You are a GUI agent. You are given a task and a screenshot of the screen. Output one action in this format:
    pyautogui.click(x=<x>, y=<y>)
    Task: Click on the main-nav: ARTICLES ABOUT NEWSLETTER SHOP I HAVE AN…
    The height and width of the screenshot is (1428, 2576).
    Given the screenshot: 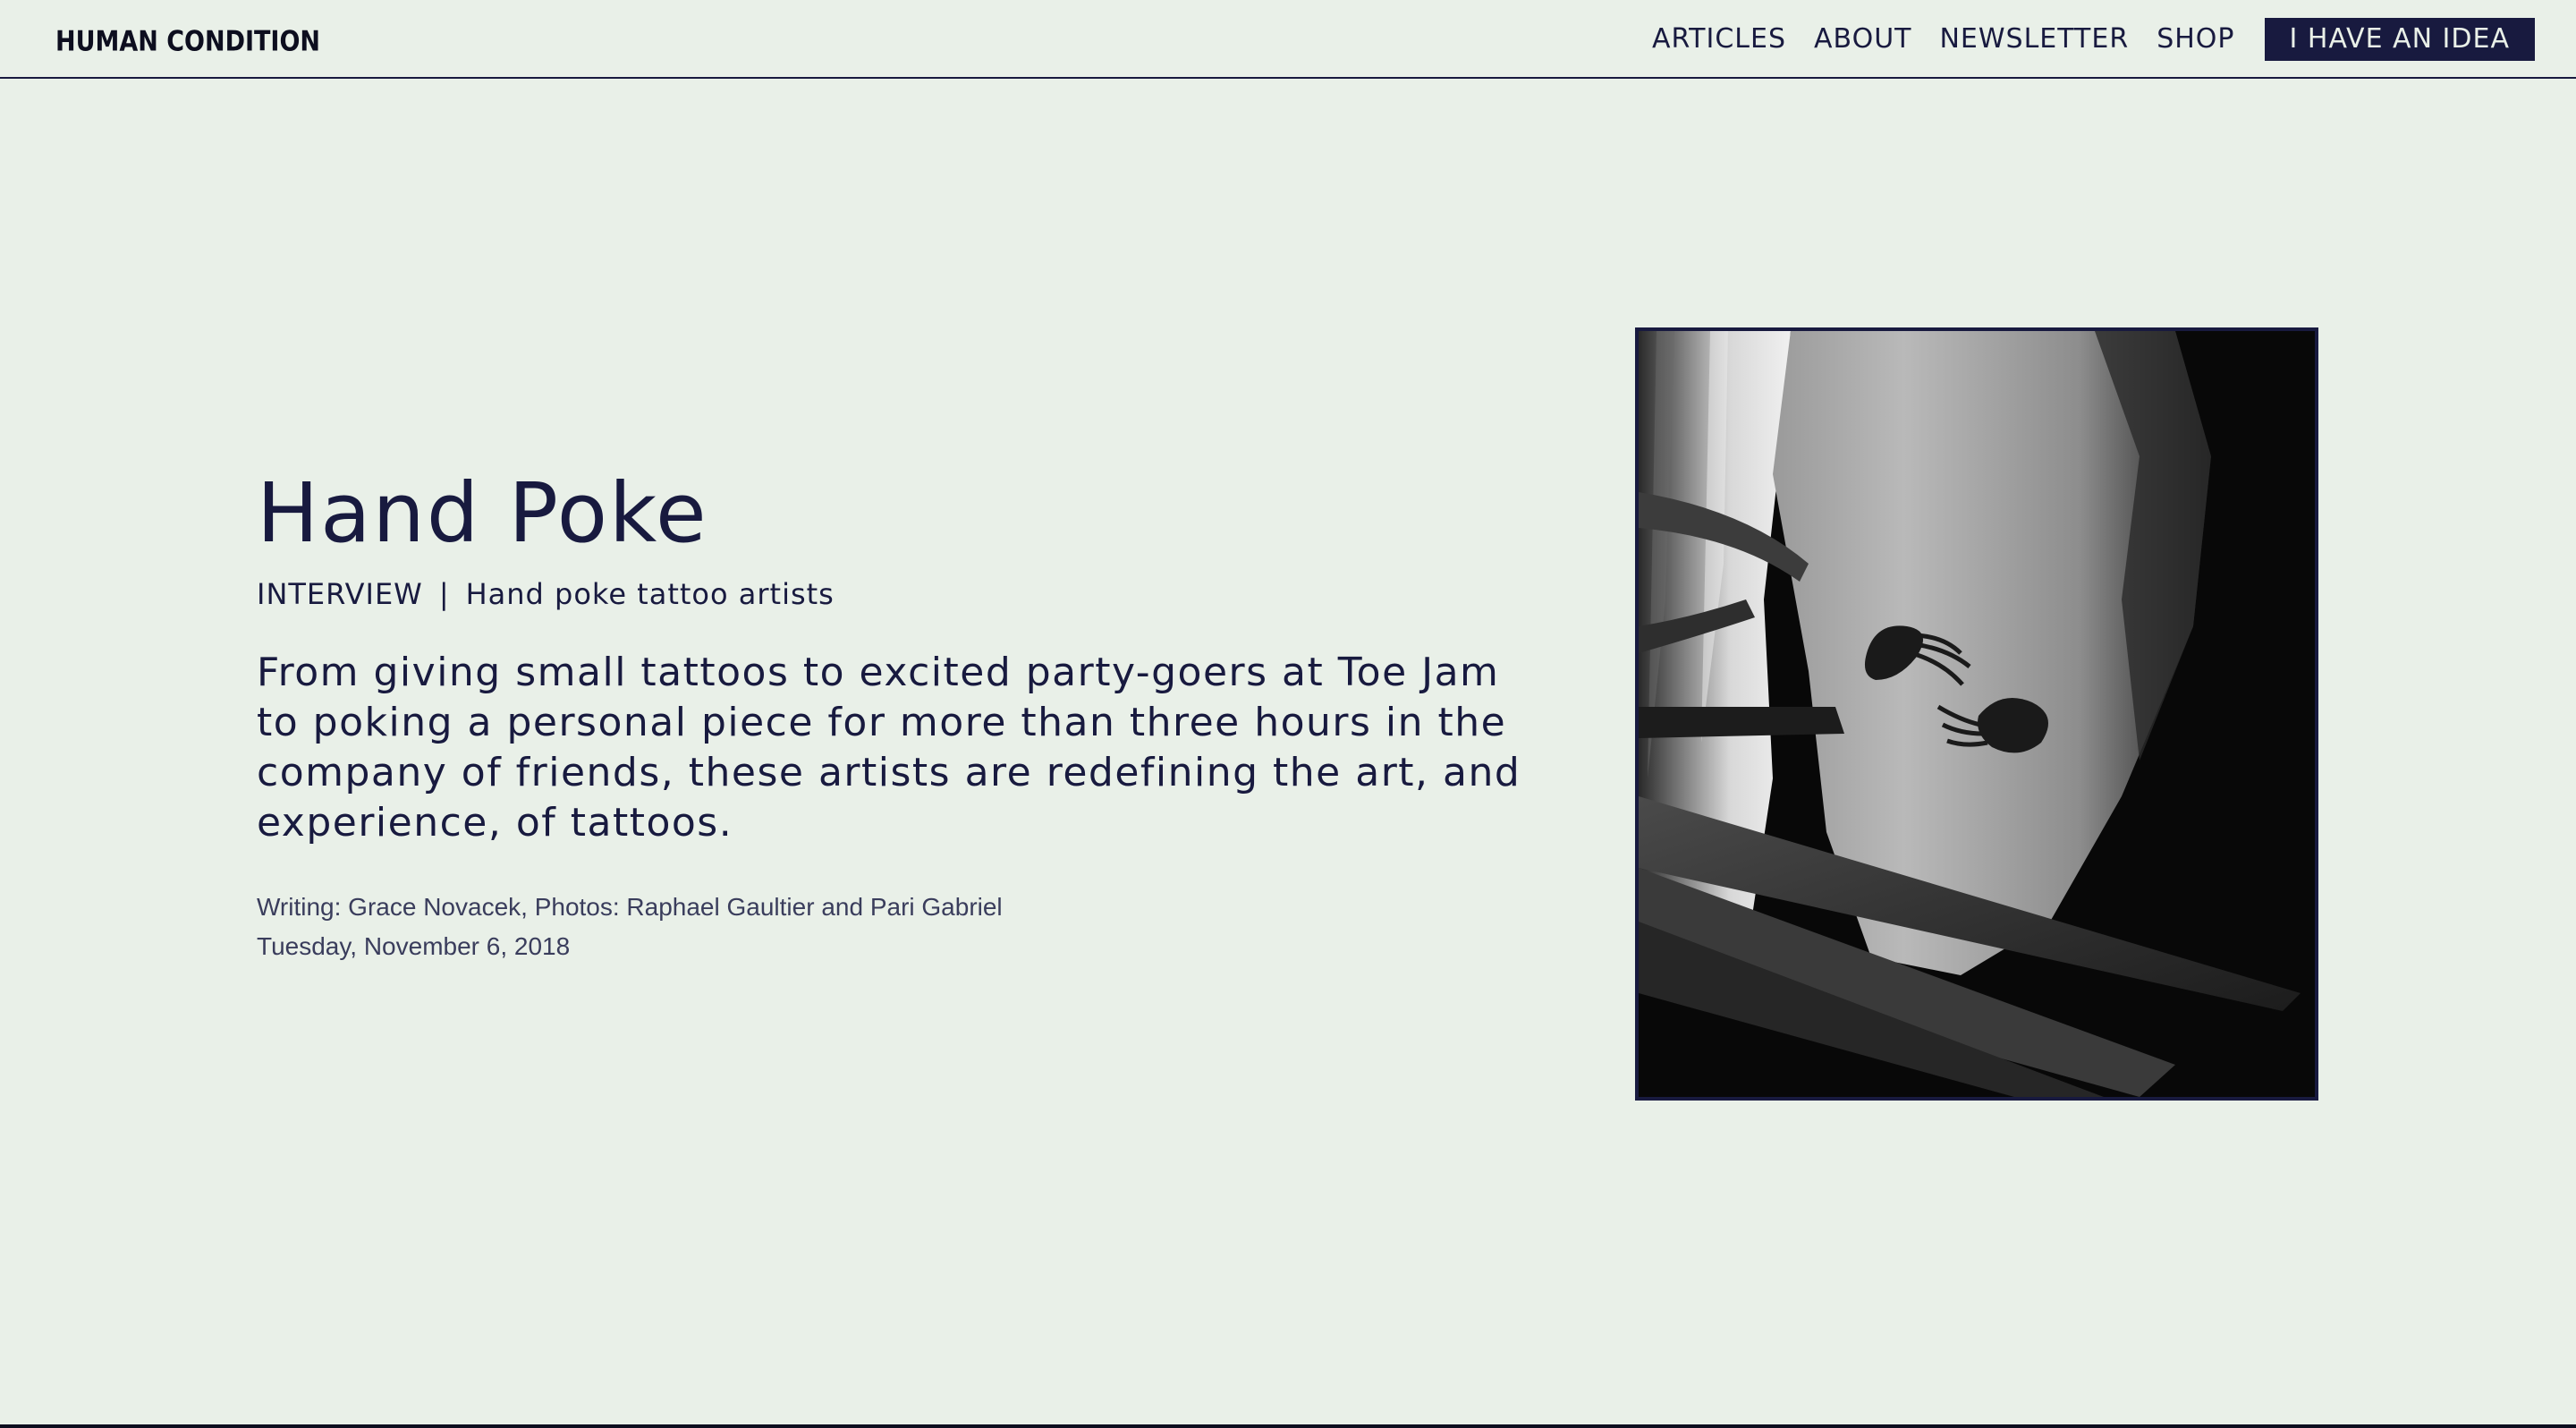 What is the action you would take?
    pyautogui.click(x=2093, y=39)
    